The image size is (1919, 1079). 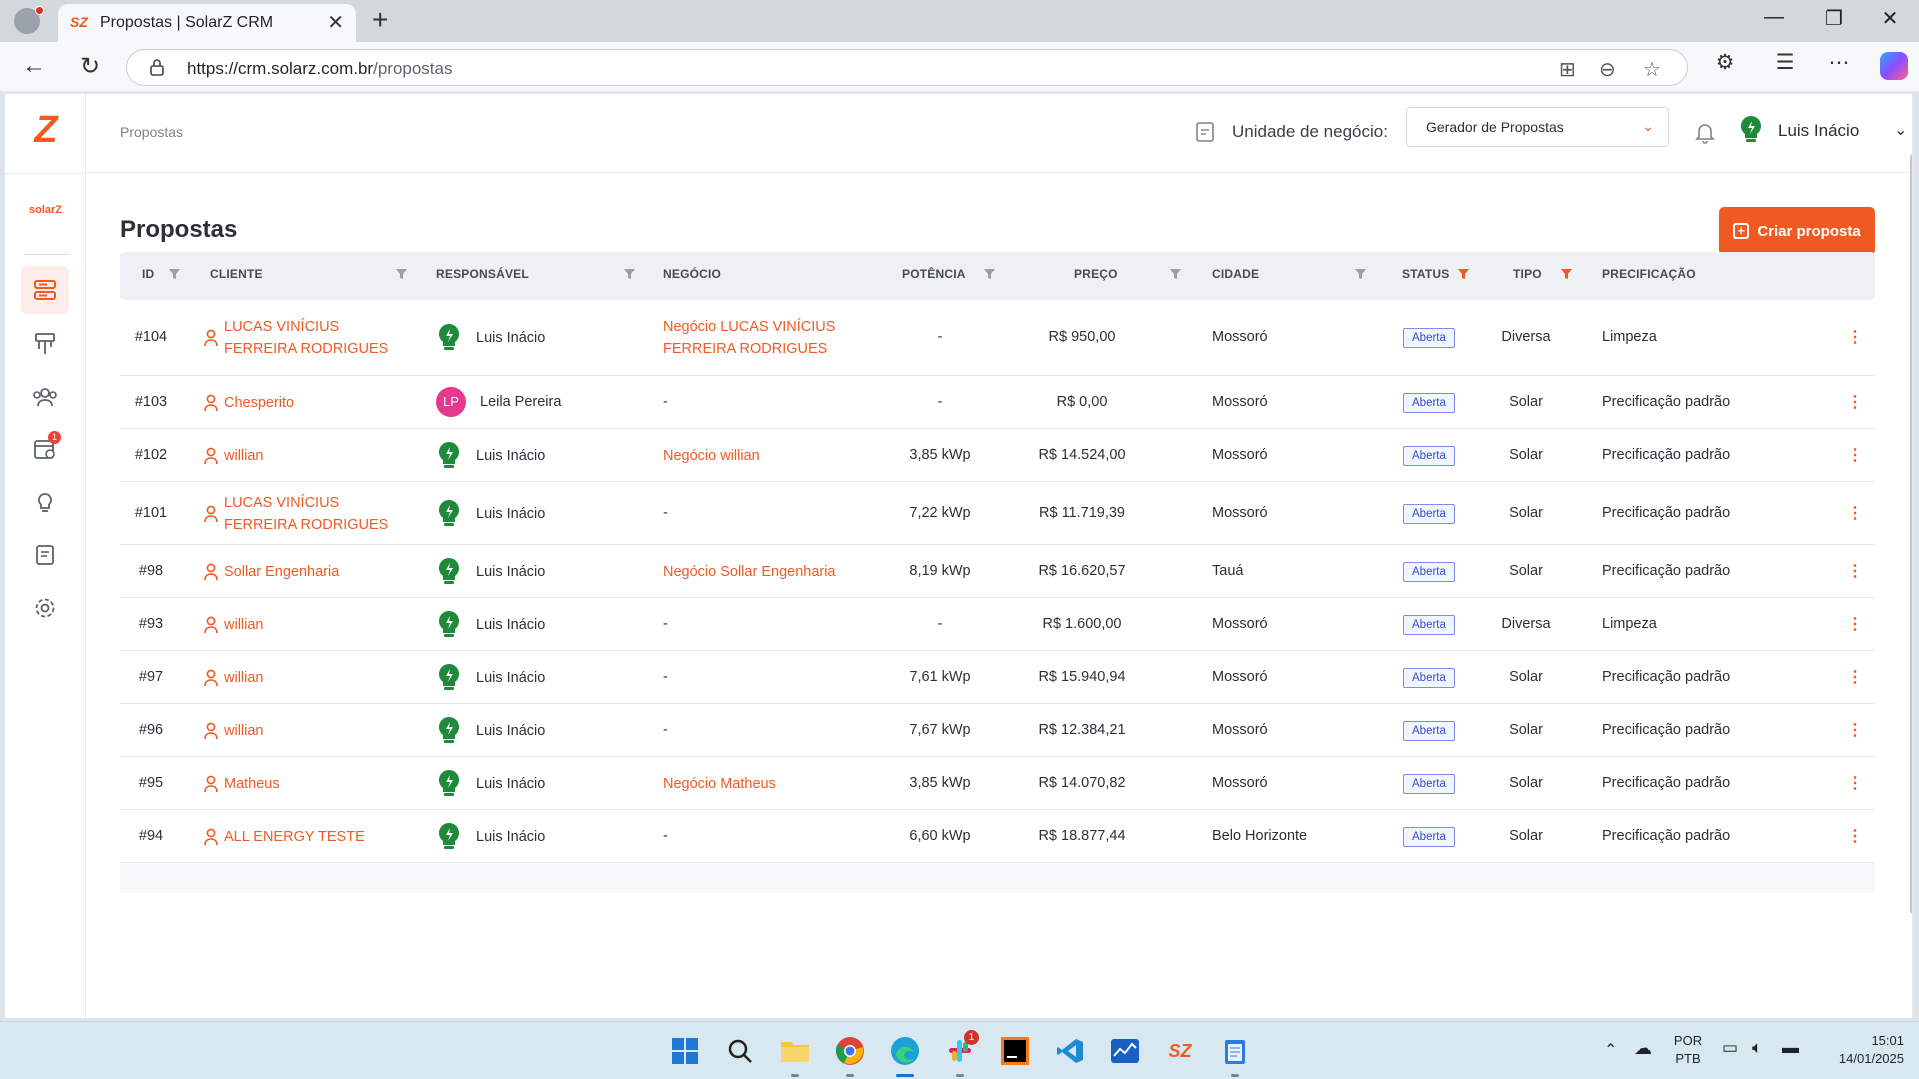 I want to click on sidebar-item-notes, so click(x=45, y=555).